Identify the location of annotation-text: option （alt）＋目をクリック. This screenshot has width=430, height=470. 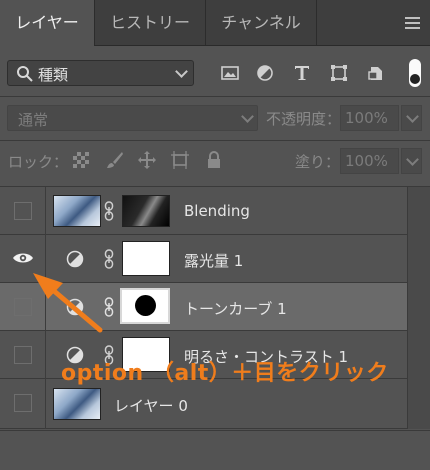
(225, 373).